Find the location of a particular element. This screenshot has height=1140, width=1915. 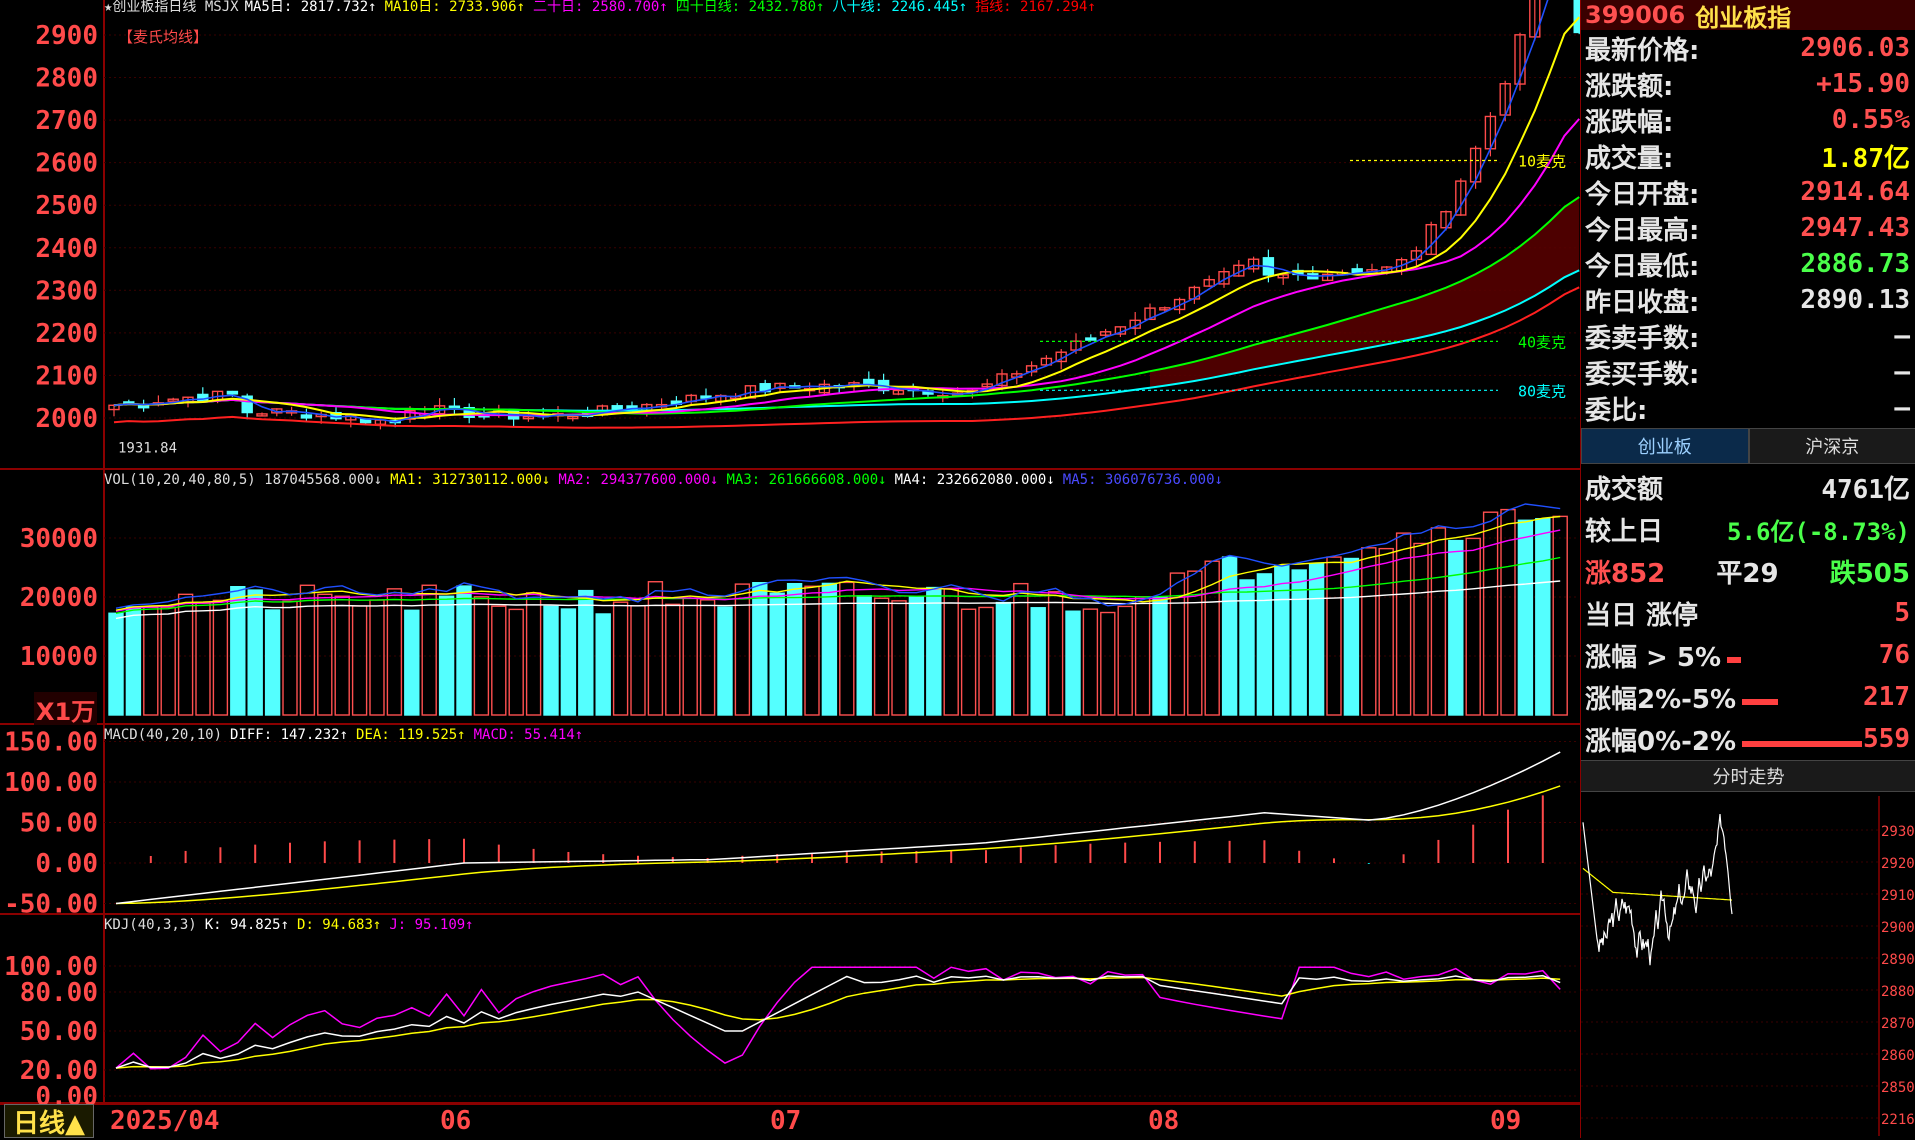

quote-row: 最新价格:2906.03 is located at coordinates (1748, 48).